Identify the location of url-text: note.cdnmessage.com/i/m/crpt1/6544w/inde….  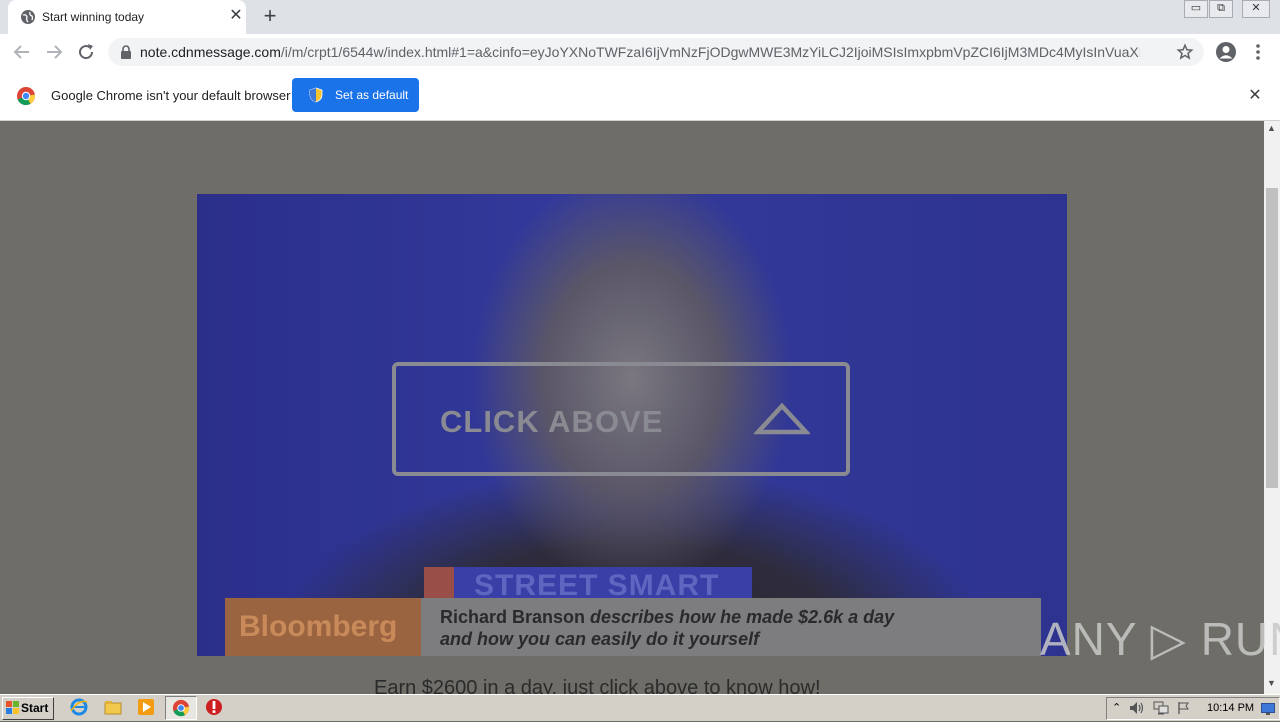
(640, 52).